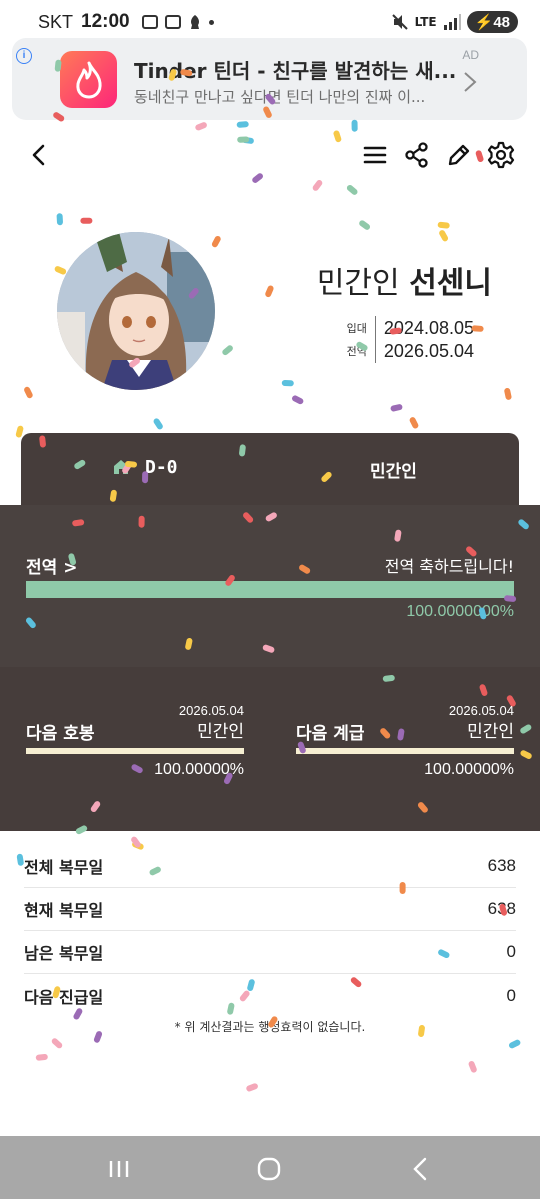 Image resolution: width=540 pixels, height=1199 pixels. What do you see at coordinates (88, 79) in the screenshot?
I see `tinder-logo-icon` at bounding box center [88, 79].